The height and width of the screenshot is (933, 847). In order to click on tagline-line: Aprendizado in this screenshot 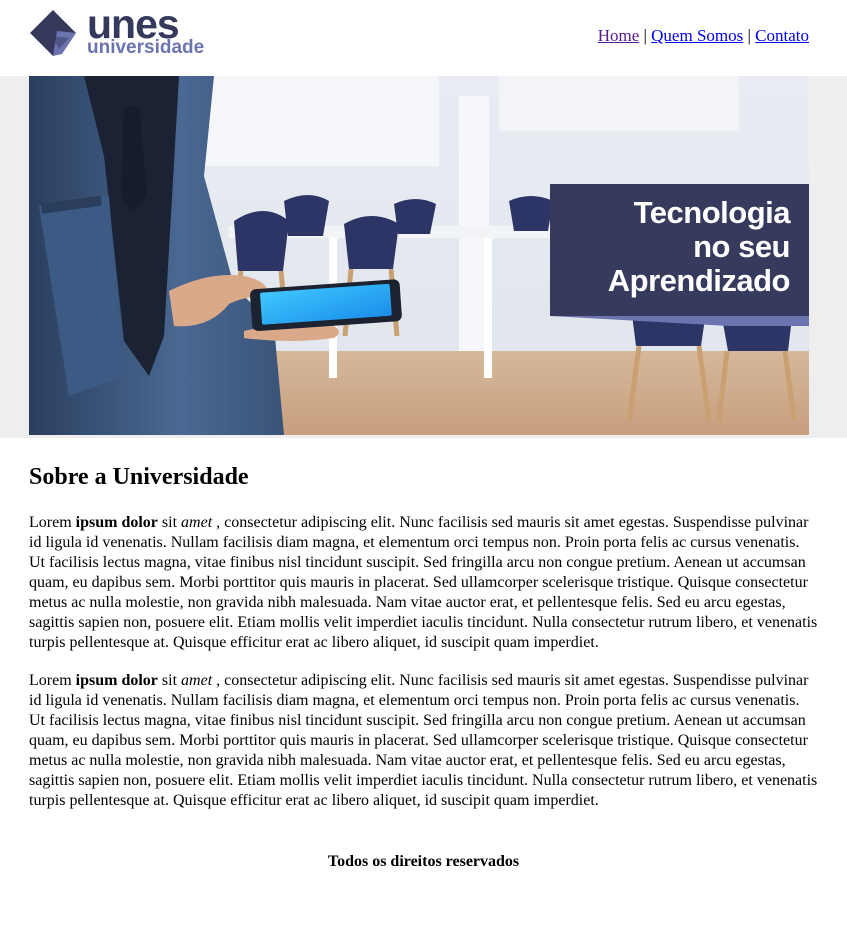, I will do `click(699, 280)`.